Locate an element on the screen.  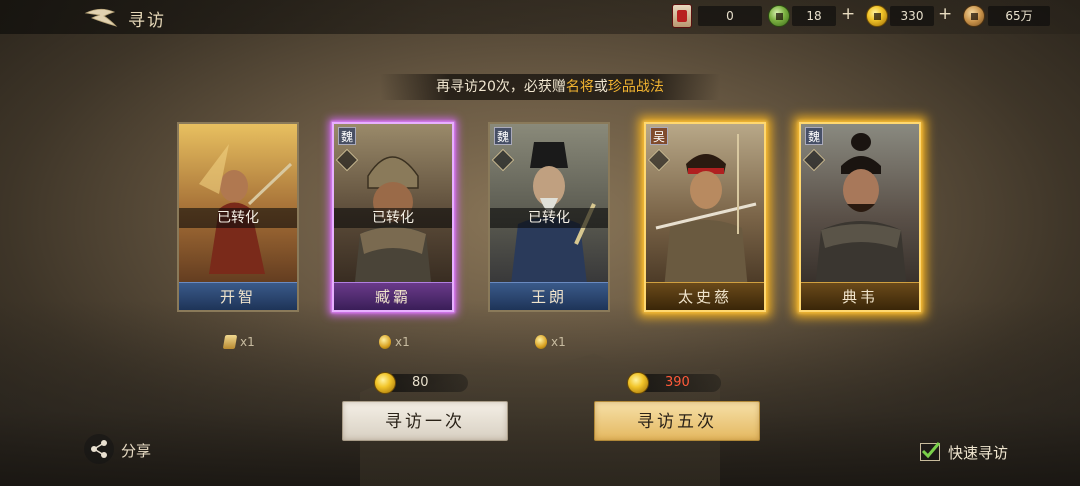
general-card-1: 已转化 开智 is located at coordinates (238, 217).